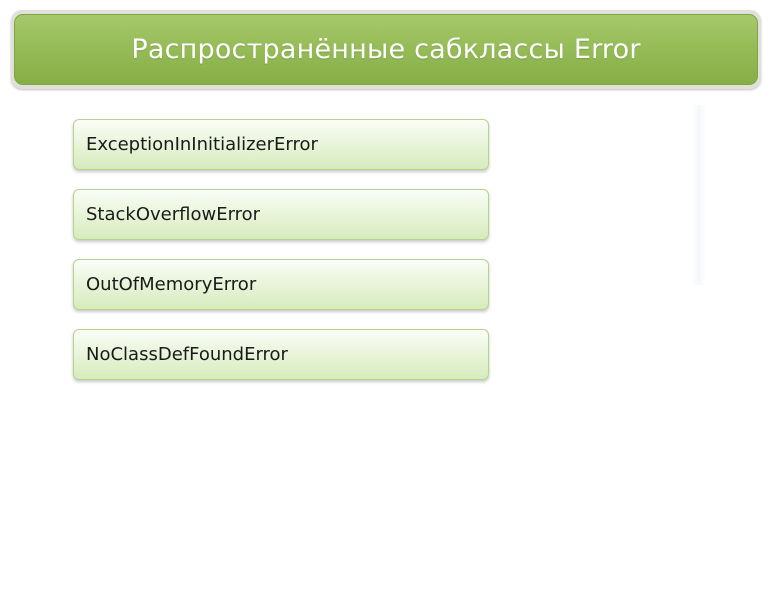  What do you see at coordinates (281, 214) in the screenshot?
I see `list-item: StackOverflowError` at bounding box center [281, 214].